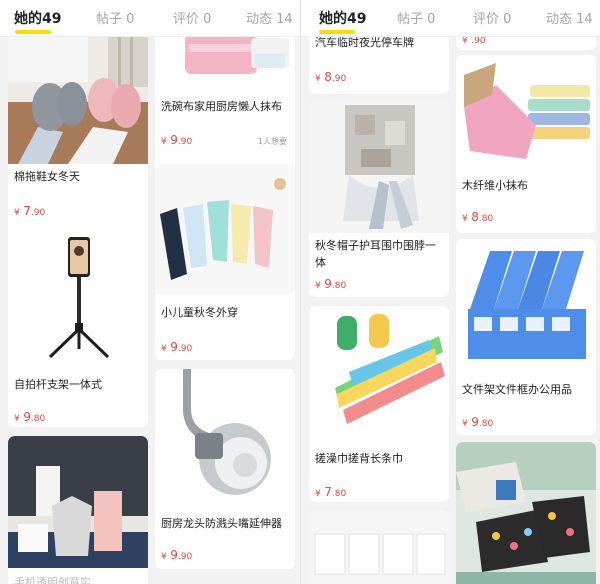 The image size is (600, 584). Describe the element at coordinates (52, 580) in the screenshot. I see `product-title: 手机透明创意实` at that location.